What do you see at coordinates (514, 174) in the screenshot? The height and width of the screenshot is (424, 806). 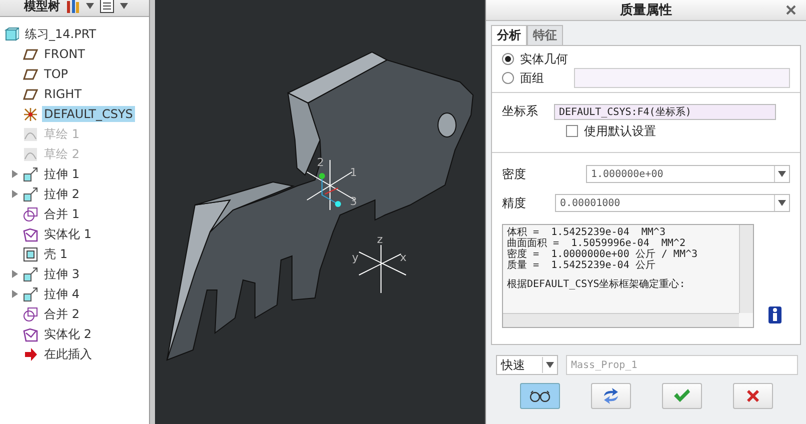 I see `field-label: 密度` at bounding box center [514, 174].